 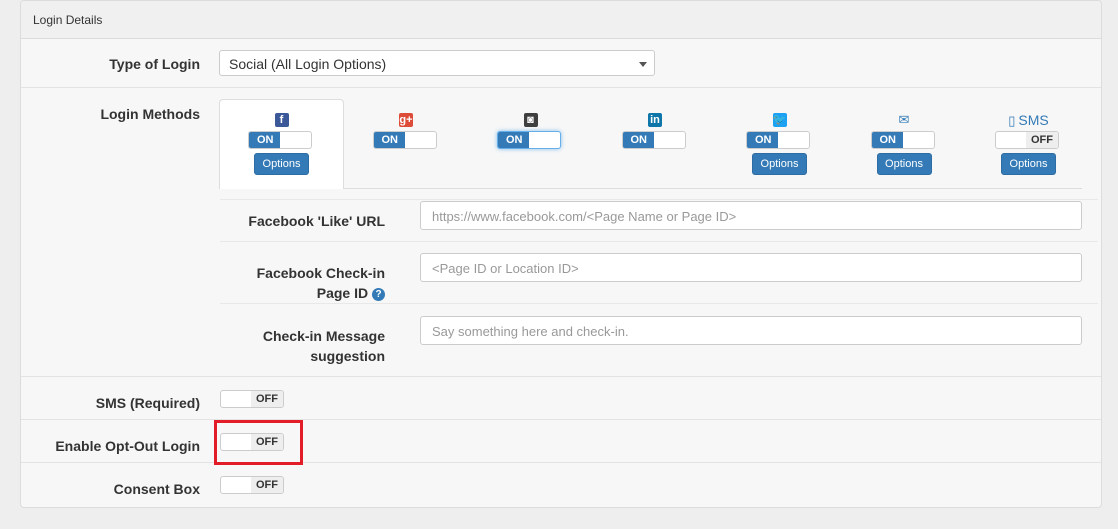 What do you see at coordinates (437, 63) in the screenshot?
I see `type-of-login-select: Social (All Login Options)` at bounding box center [437, 63].